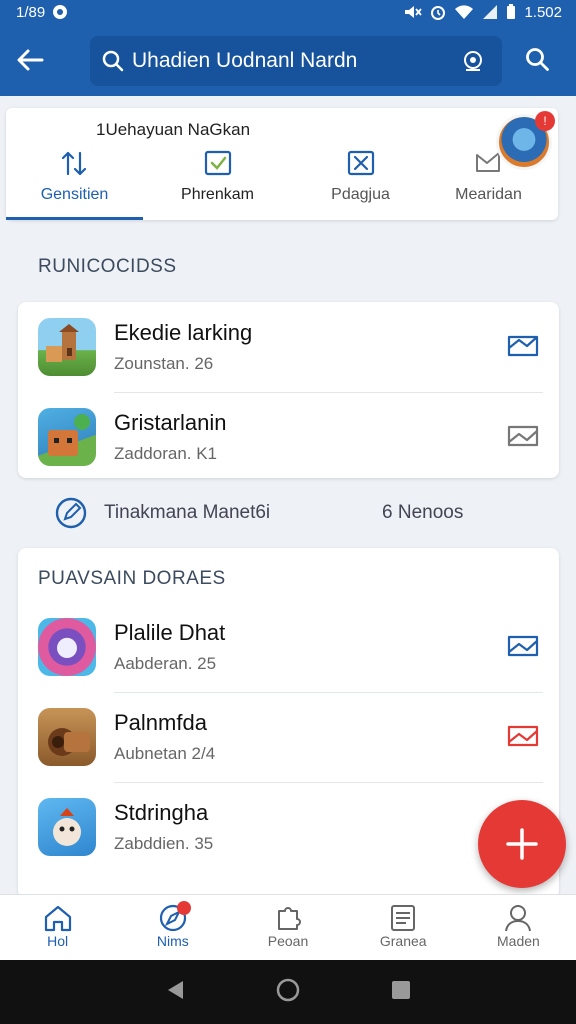  What do you see at coordinates (490, 12) in the screenshot?
I see `signal-icon` at bounding box center [490, 12].